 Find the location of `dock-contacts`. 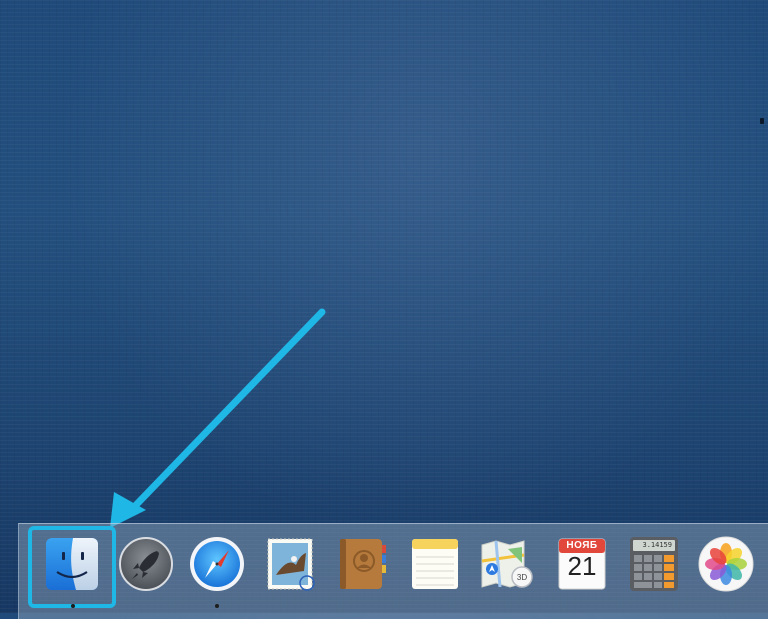

dock-contacts is located at coordinates (362, 564).